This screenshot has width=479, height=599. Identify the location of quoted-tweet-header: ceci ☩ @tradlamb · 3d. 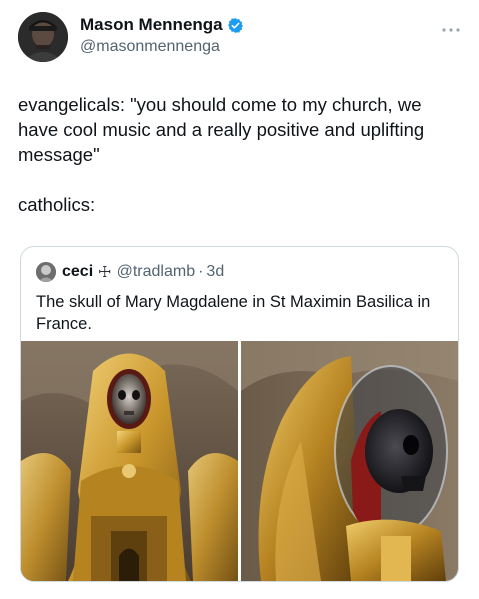
(130, 272).